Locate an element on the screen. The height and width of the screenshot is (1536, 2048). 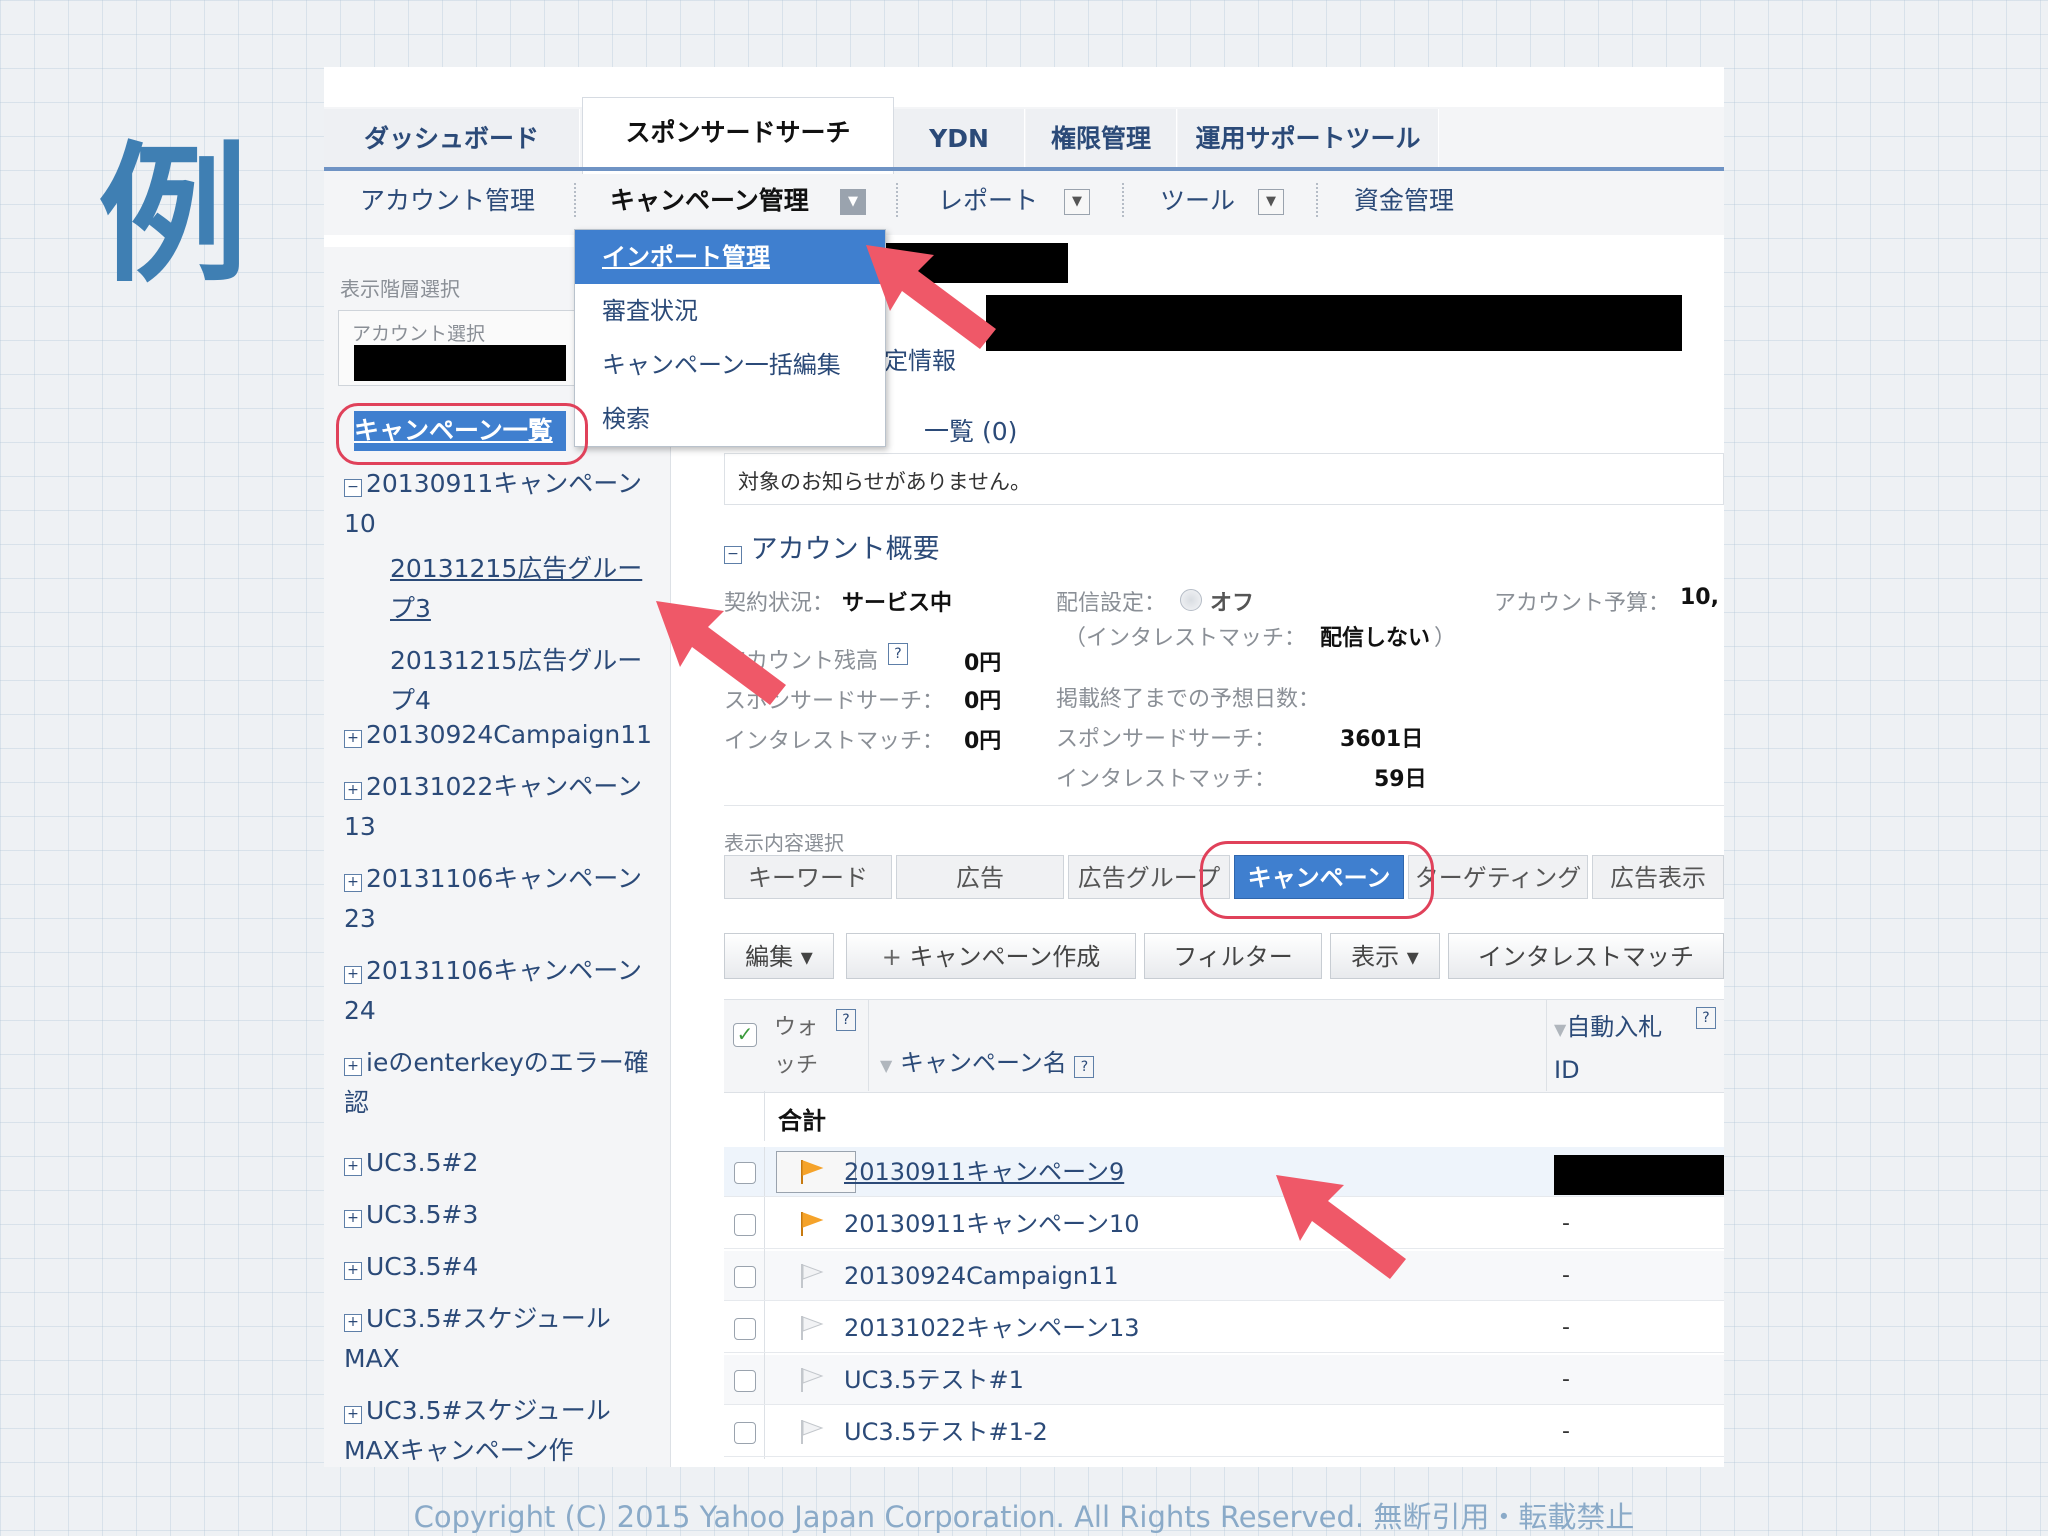
days-ss-value: 3601日 is located at coordinates (1382, 739).